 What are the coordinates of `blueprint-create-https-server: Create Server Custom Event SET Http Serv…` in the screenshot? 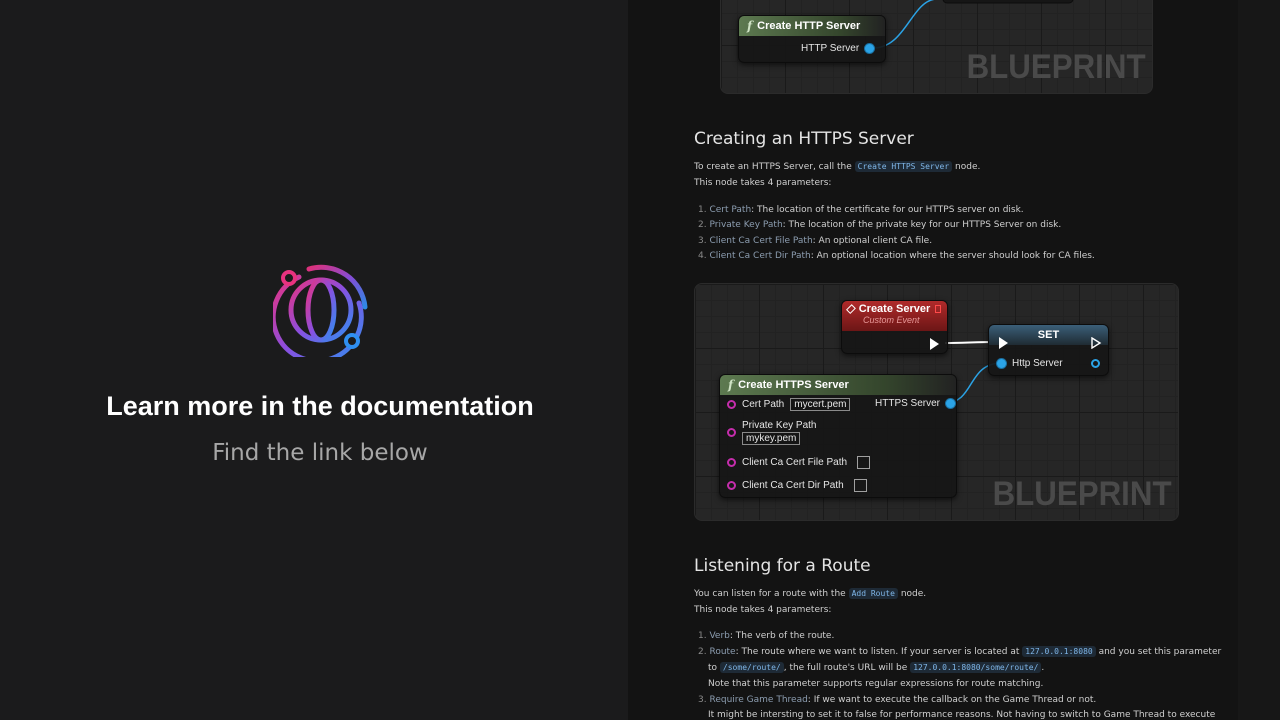 It's located at (936, 402).